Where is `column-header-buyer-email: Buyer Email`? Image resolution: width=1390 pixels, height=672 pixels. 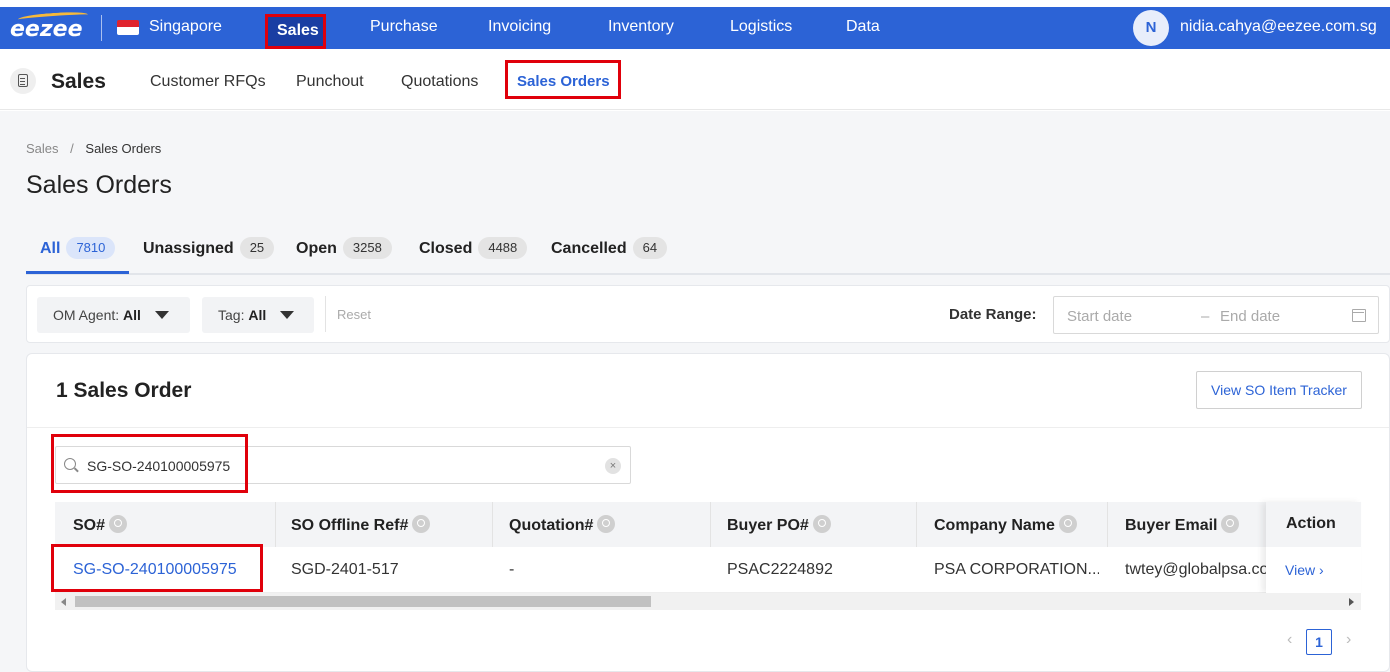 column-header-buyer-email: Buyer Email is located at coordinates (1182, 525).